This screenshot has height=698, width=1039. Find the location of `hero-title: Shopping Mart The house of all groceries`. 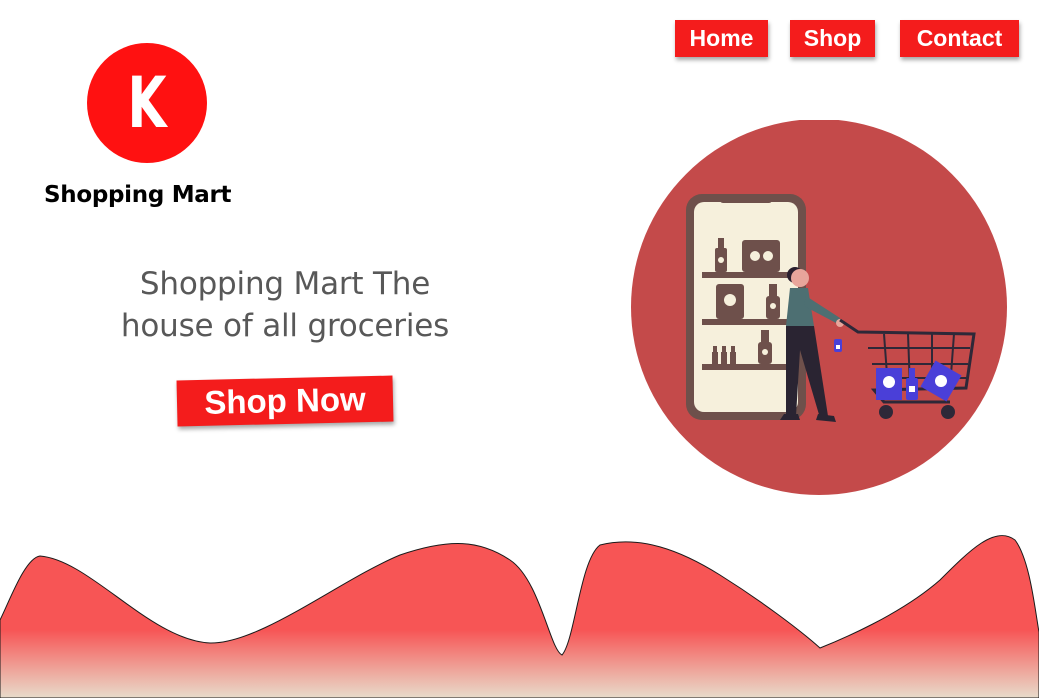

hero-title: Shopping Mart The house of all groceries is located at coordinates (285, 305).